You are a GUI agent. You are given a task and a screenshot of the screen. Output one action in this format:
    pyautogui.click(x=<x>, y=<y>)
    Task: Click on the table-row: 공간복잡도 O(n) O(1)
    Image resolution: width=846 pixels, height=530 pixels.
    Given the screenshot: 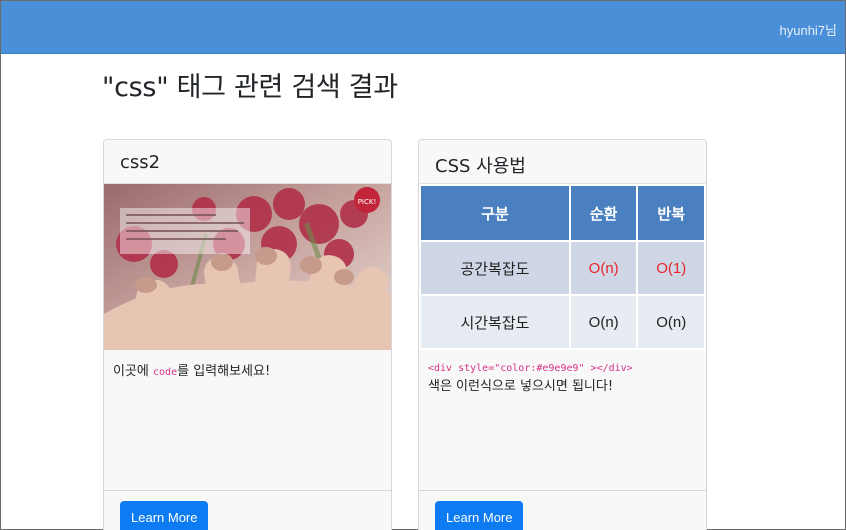 What is the action you would take?
    pyautogui.click(x=562, y=268)
    